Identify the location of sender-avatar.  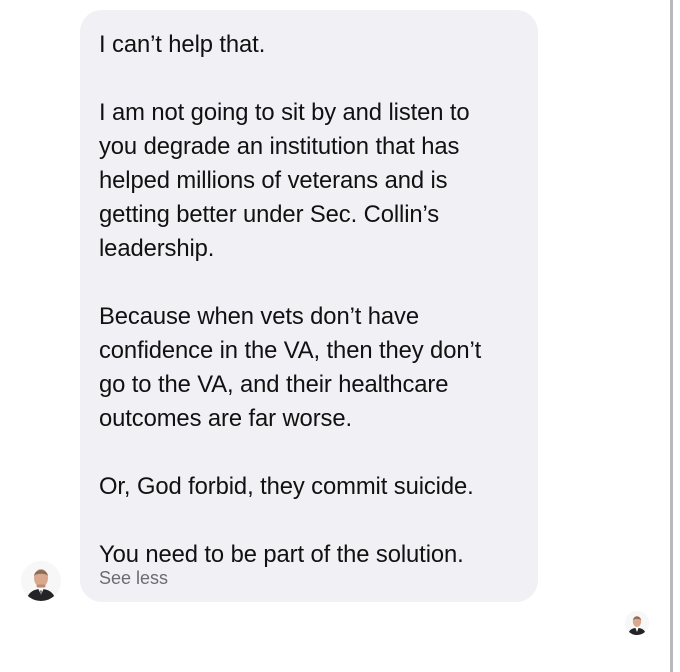
(41, 581).